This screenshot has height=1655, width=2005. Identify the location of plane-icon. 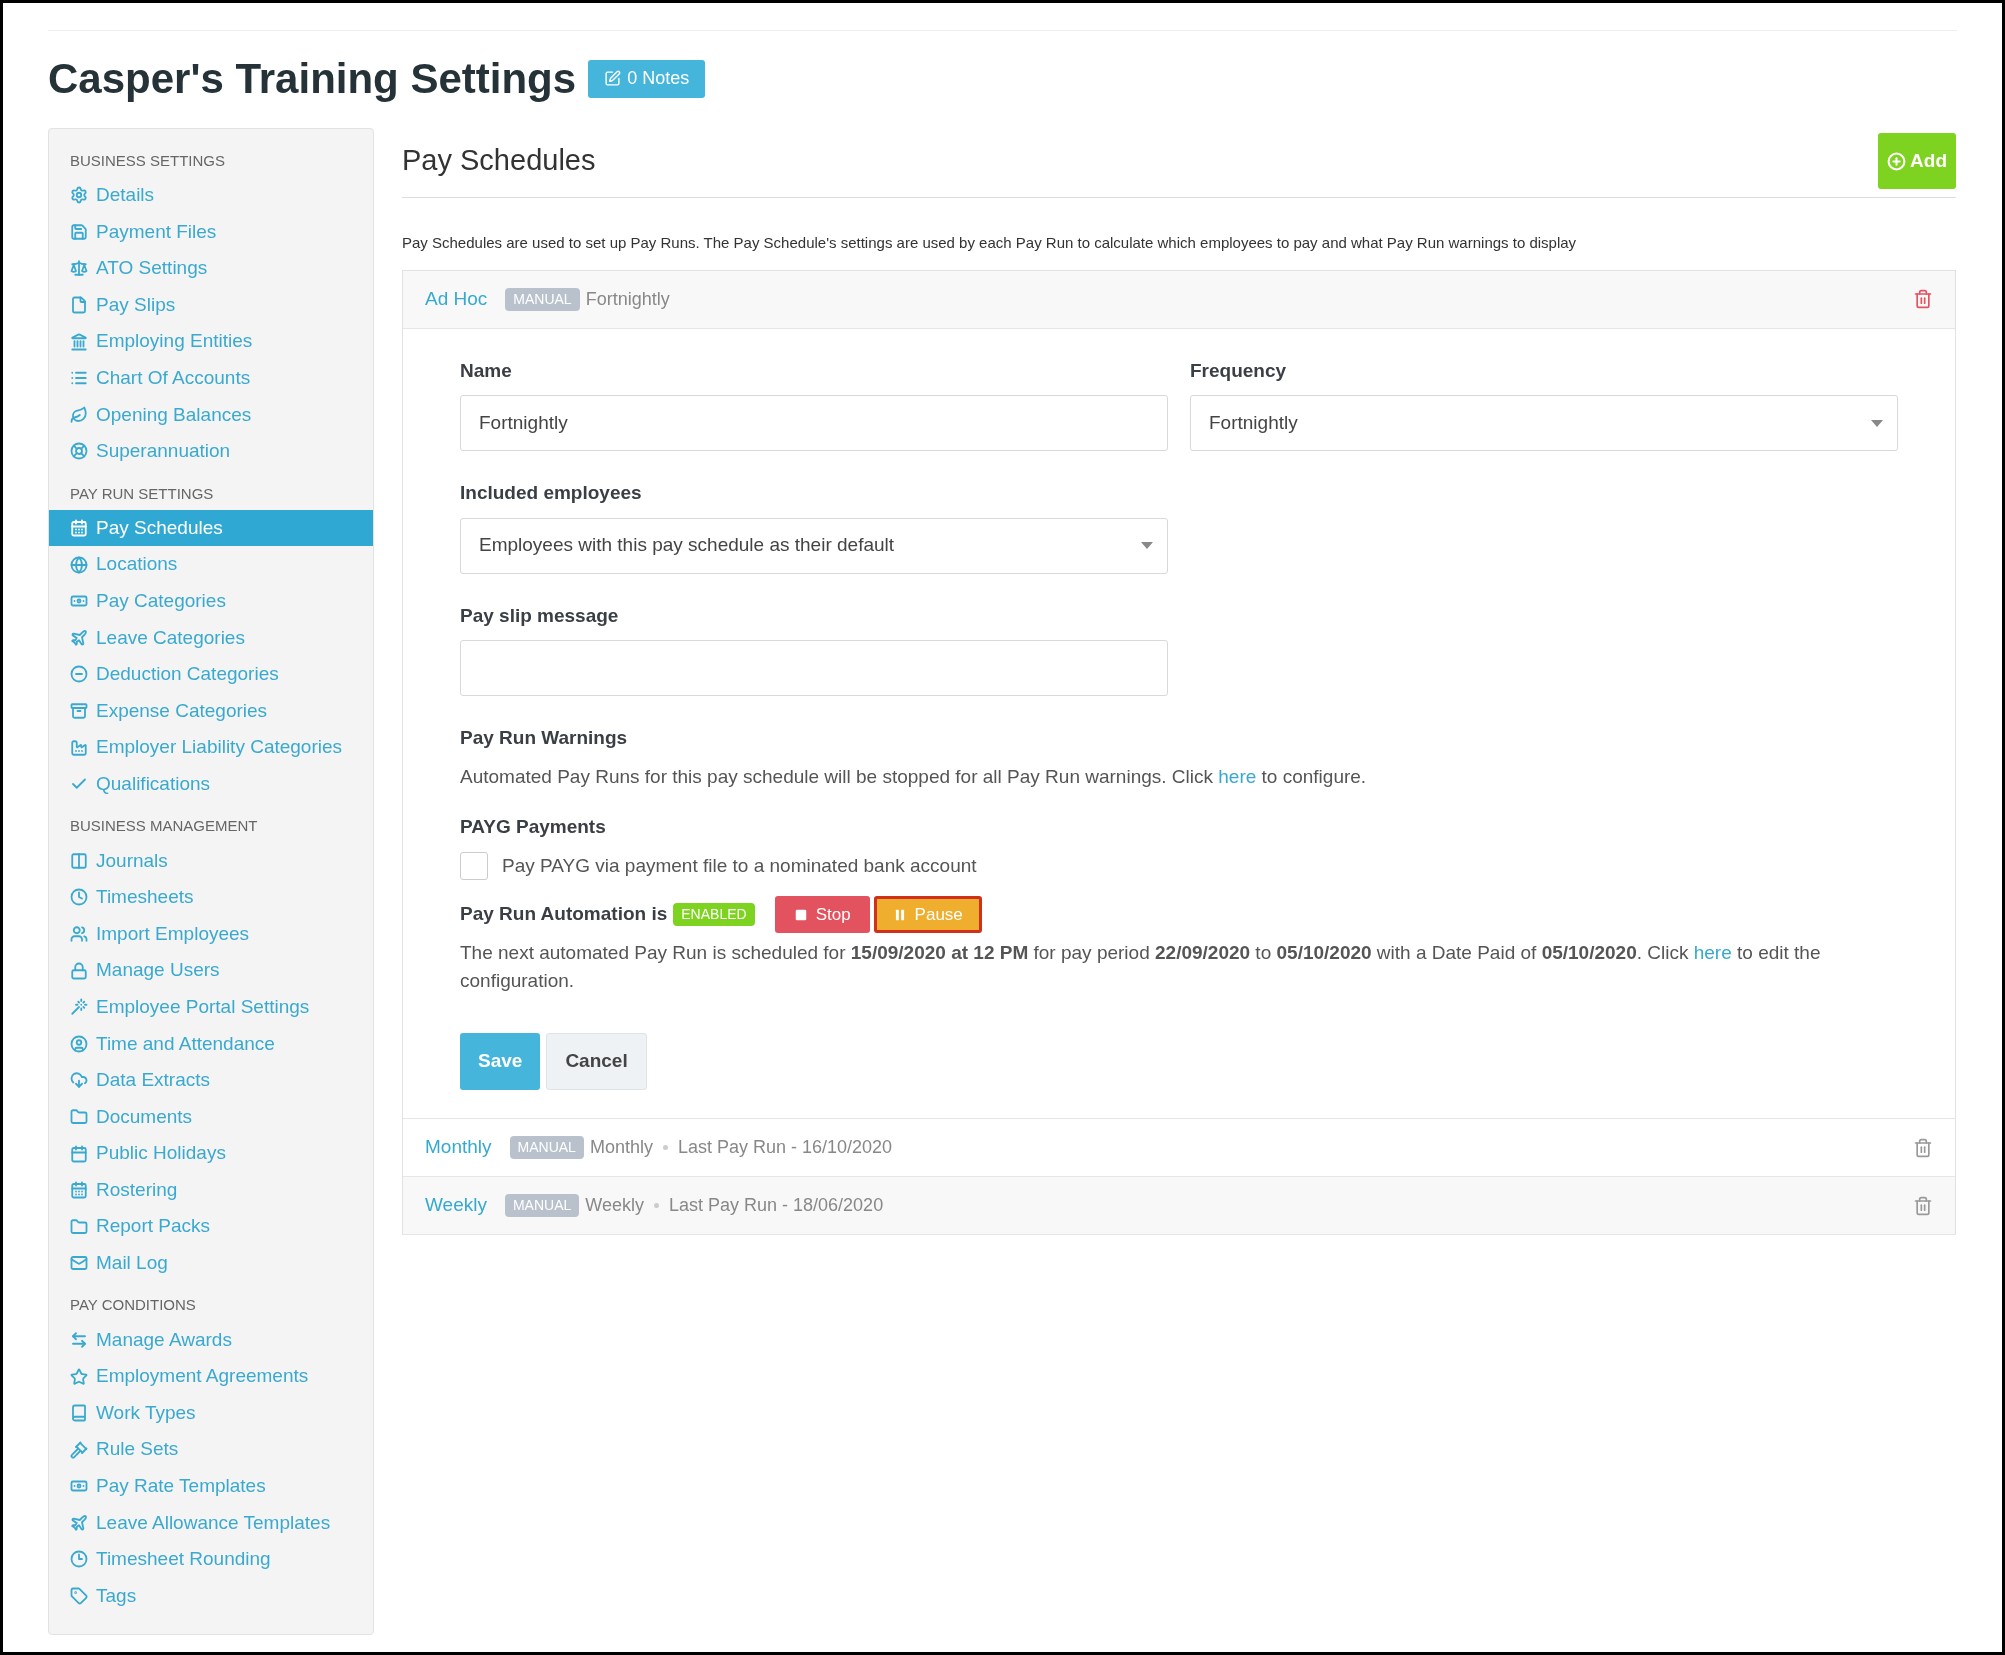
(79, 1522).